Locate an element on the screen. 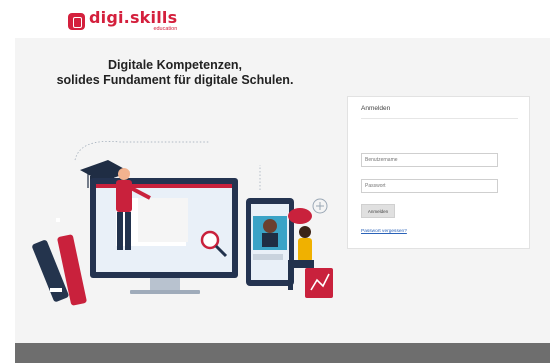  footer is located at coordinates (282, 353).